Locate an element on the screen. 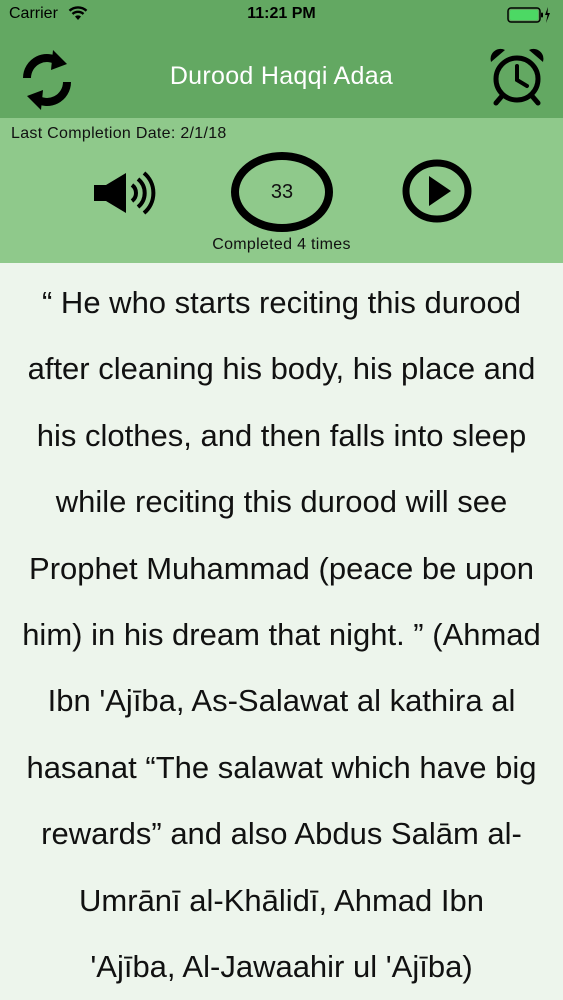  completed-count: Completed 4 times is located at coordinates (281, 244).